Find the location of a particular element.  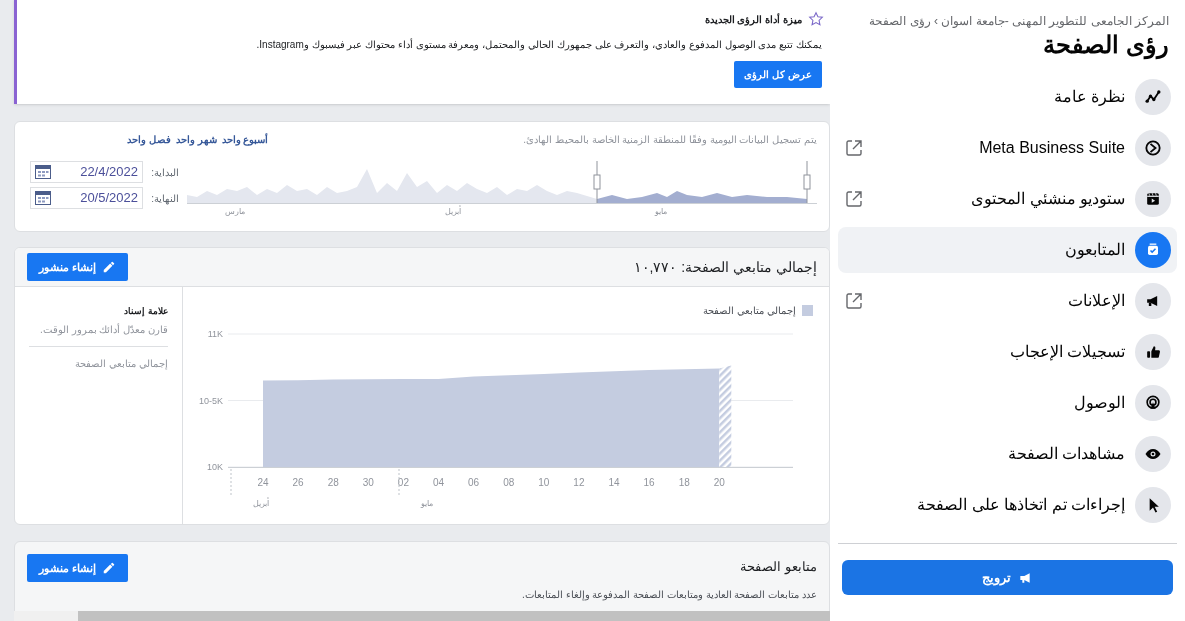

sidebar-item: المتابعون is located at coordinates (1007, 250).